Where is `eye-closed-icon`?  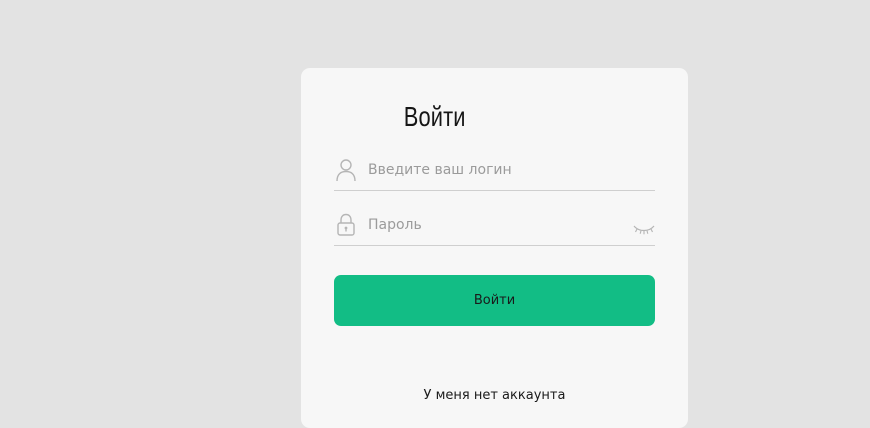 eye-closed-icon is located at coordinates (644, 227).